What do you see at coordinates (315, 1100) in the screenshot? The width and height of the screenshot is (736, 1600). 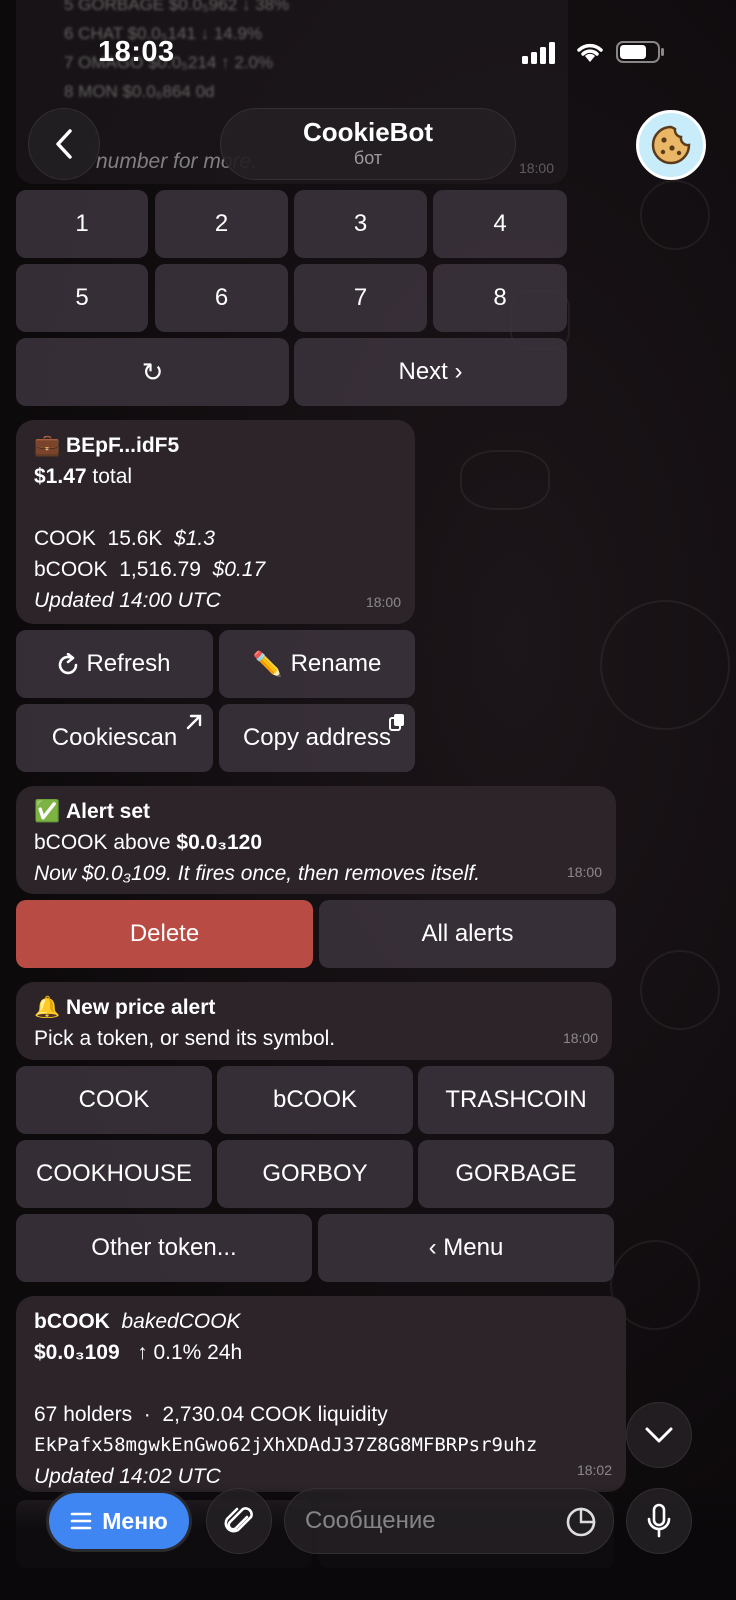 I see `token-button-bcook: bCOOK` at bounding box center [315, 1100].